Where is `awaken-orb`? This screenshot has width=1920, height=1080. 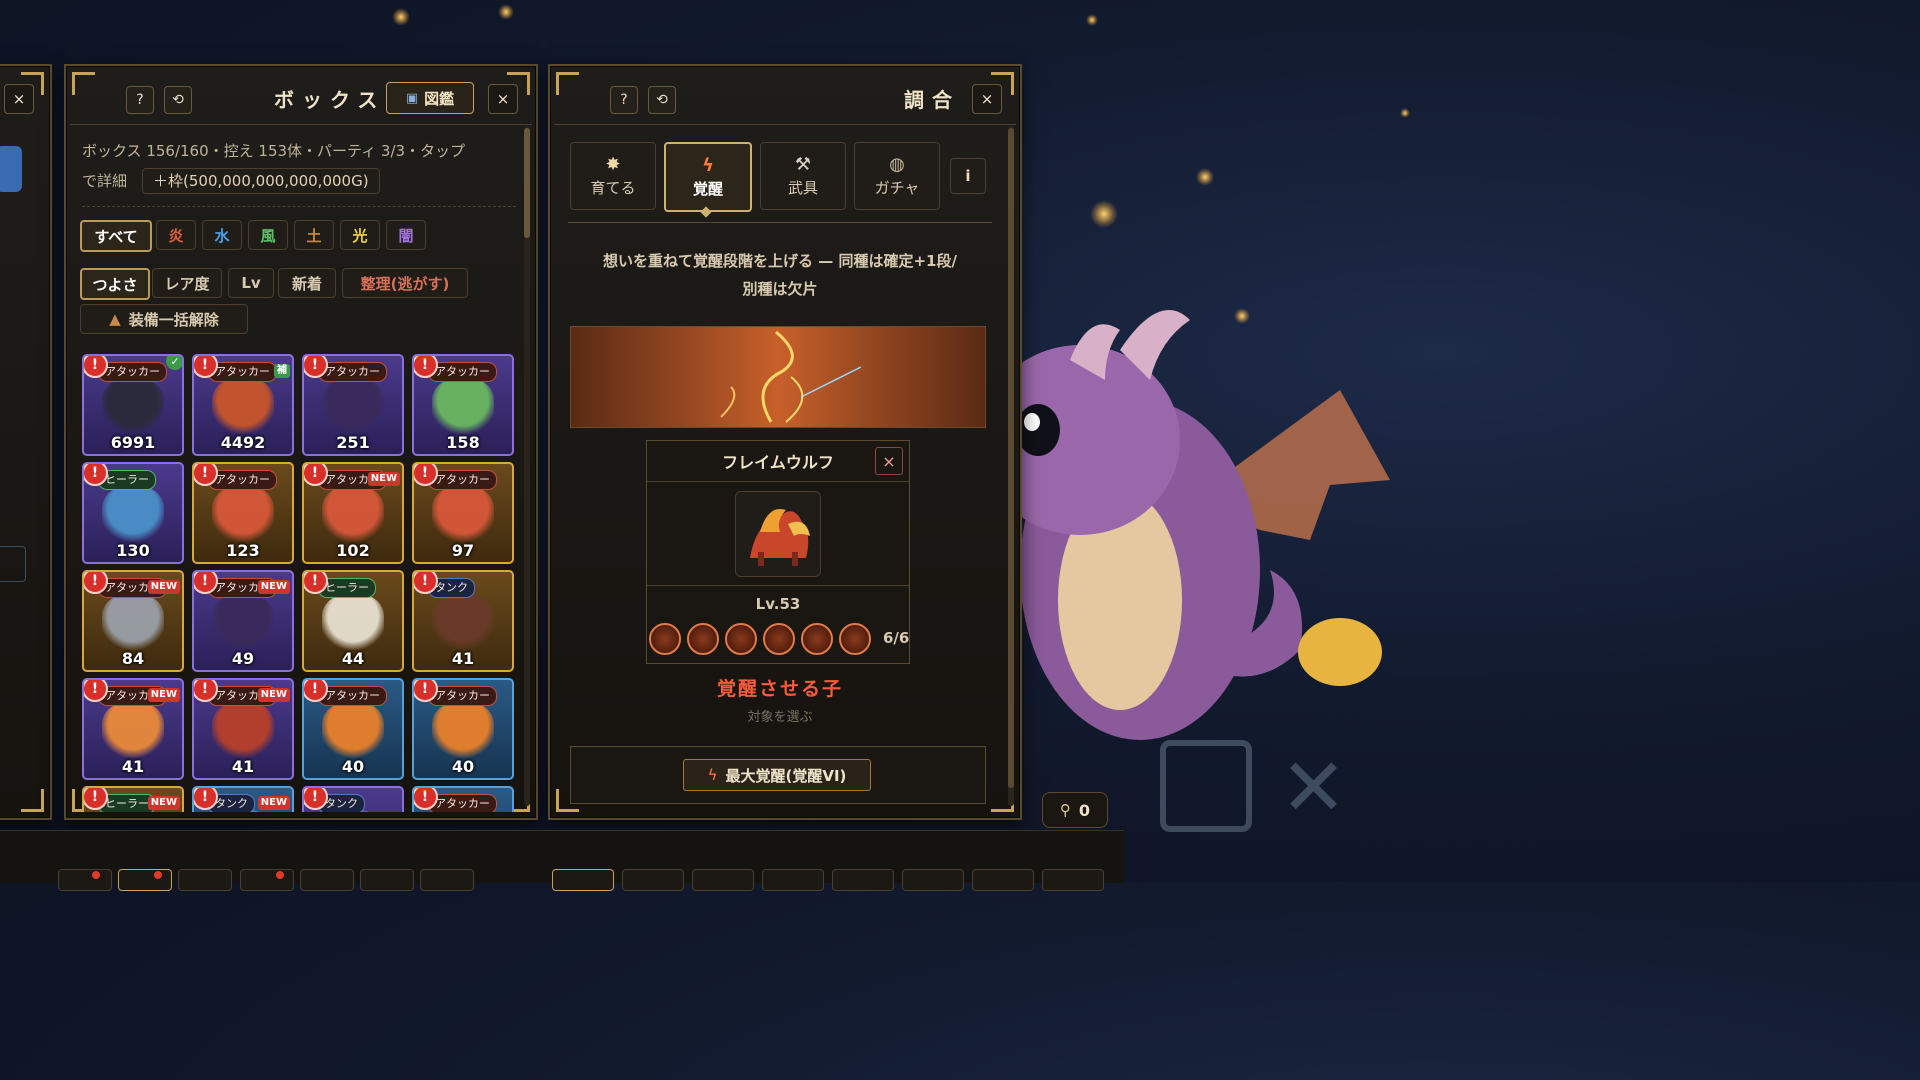 awaken-orb is located at coordinates (703, 639).